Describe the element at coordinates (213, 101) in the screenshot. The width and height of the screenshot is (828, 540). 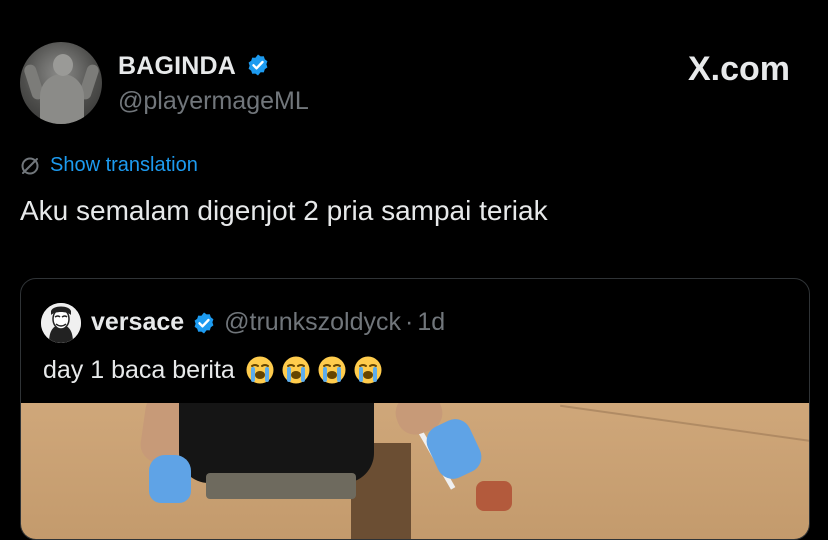
I see `author-handle: @playermageML` at that location.